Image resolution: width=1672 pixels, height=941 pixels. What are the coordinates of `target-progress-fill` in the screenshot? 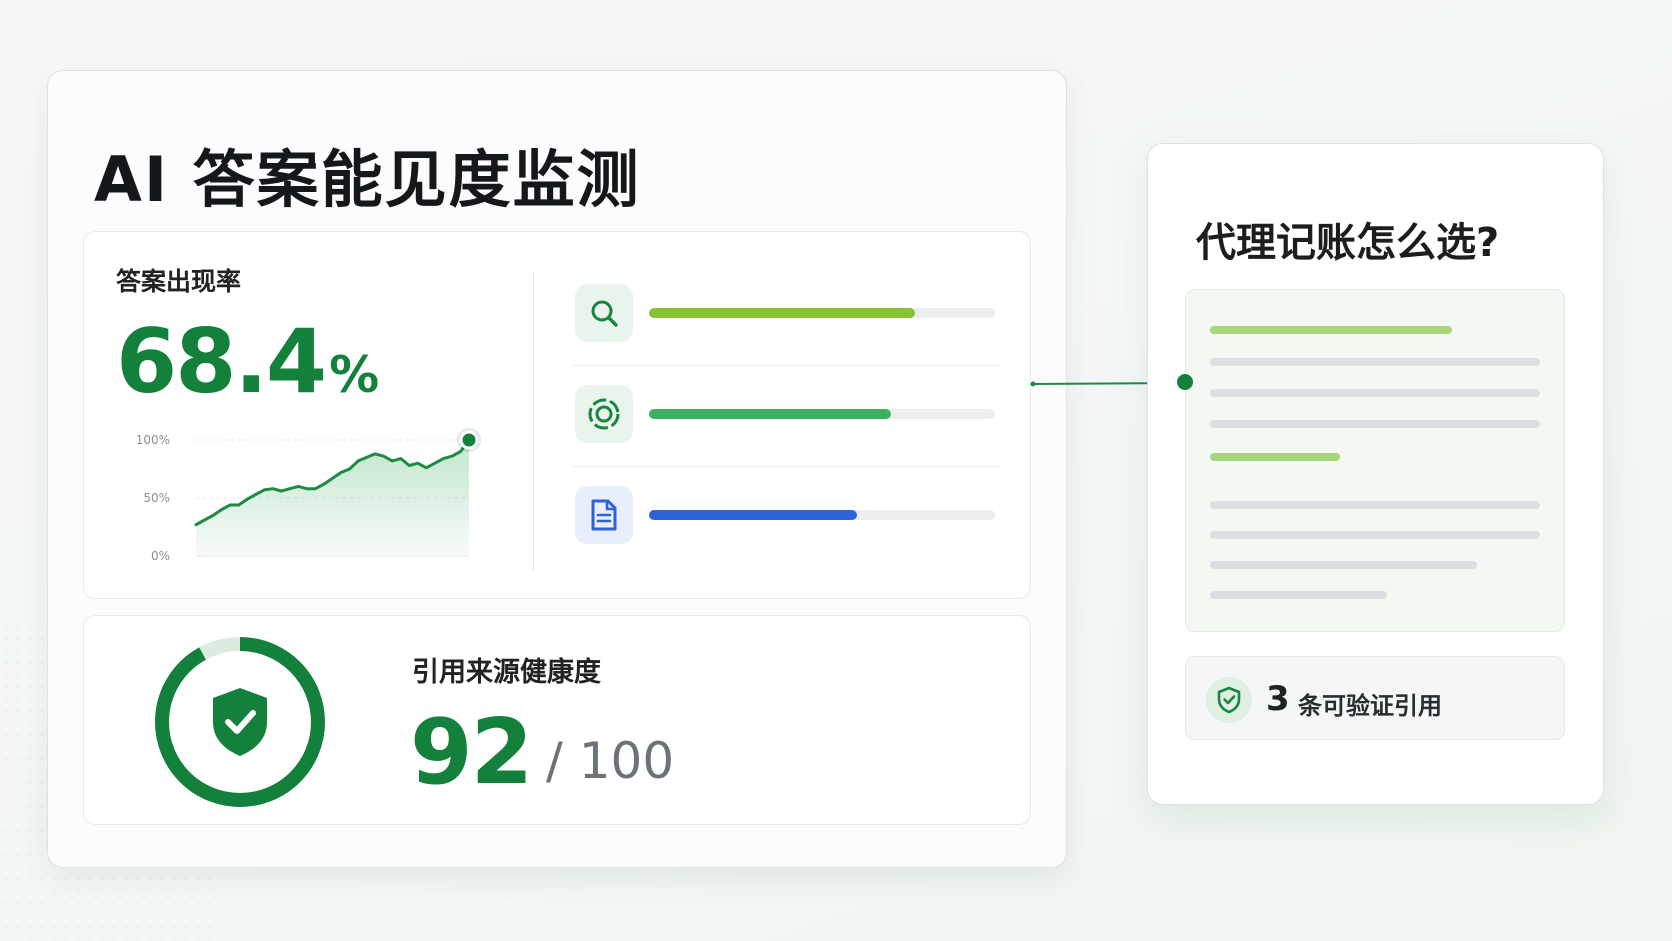 It's located at (770, 414).